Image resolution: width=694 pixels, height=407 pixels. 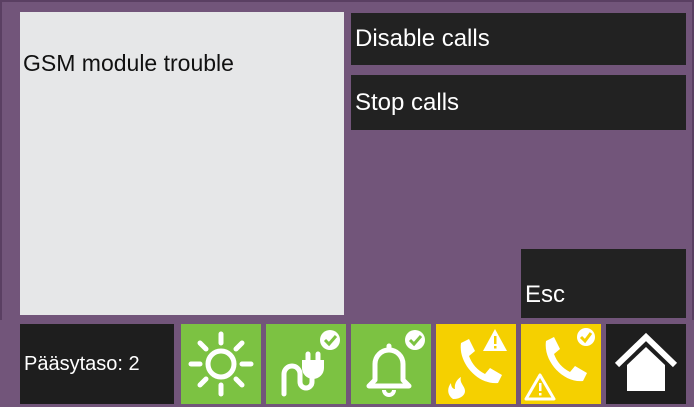 I want to click on home-button, so click(x=646, y=364).